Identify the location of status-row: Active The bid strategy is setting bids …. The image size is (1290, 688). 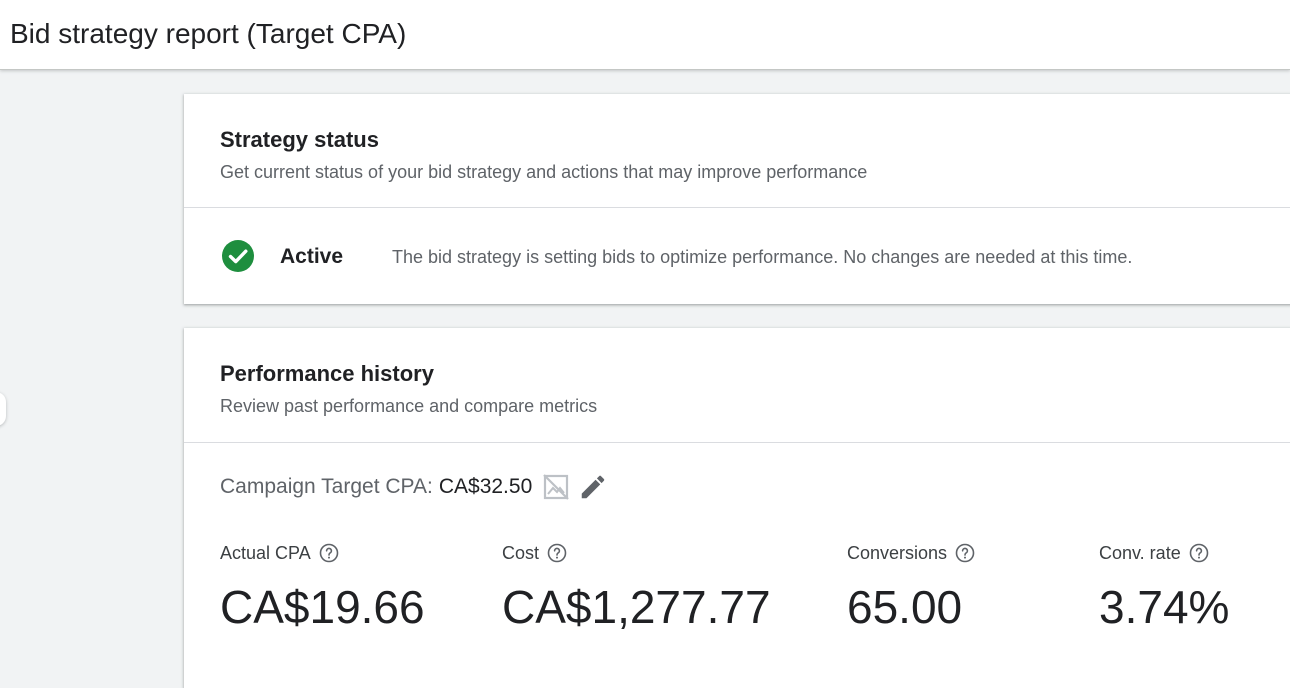
(737, 256).